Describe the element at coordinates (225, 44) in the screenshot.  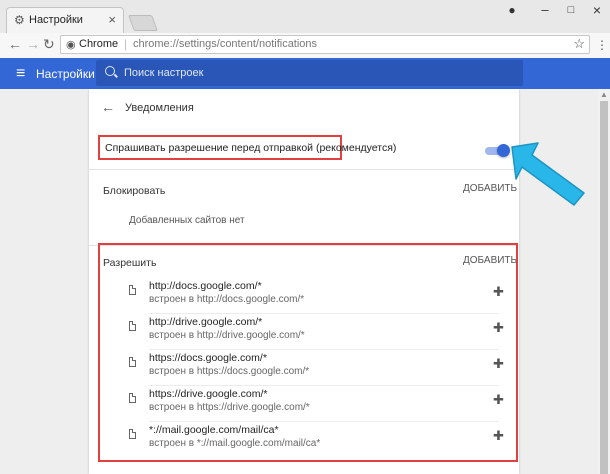
I see `omnibox-url: chrome://settings/content/notifications` at that location.